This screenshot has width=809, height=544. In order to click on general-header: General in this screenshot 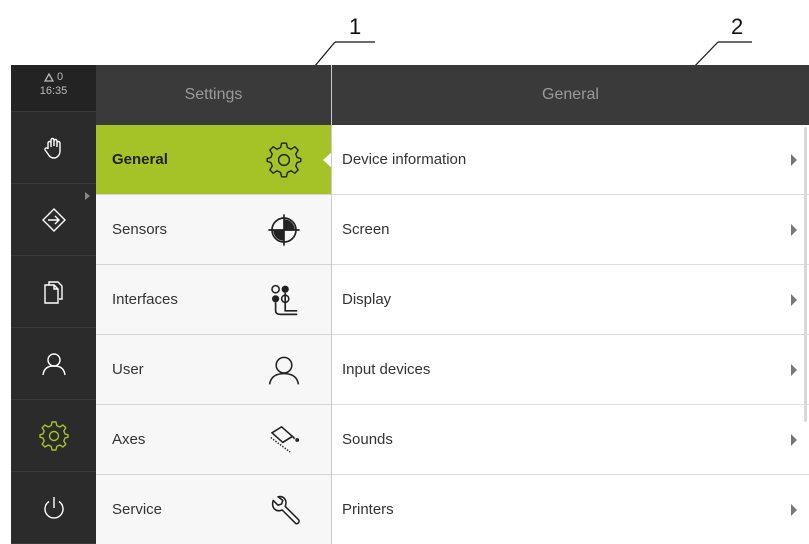, I will do `click(570, 95)`.